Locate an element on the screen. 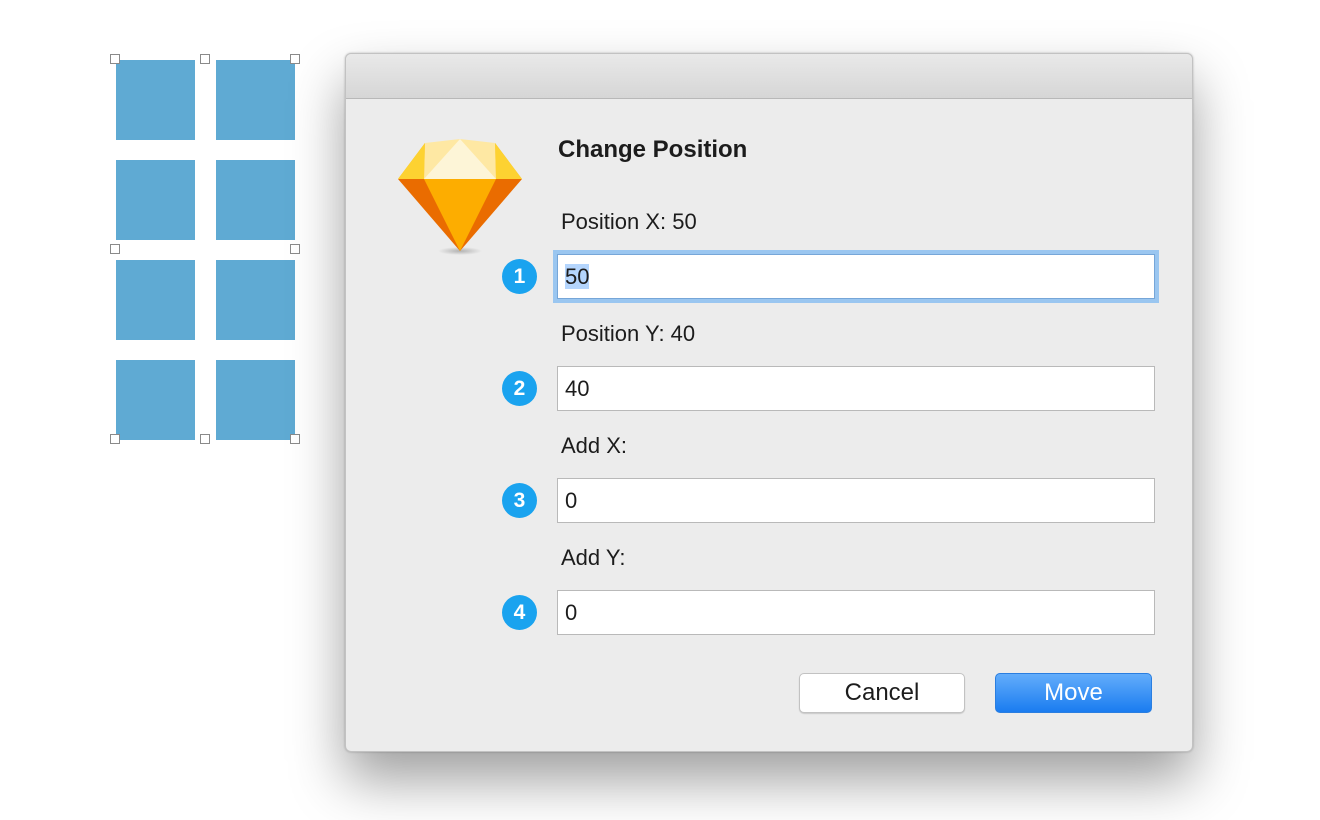 Image resolution: width=1320 pixels, height=820 pixels. step-badge-3: 3 is located at coordinates (519, 500).